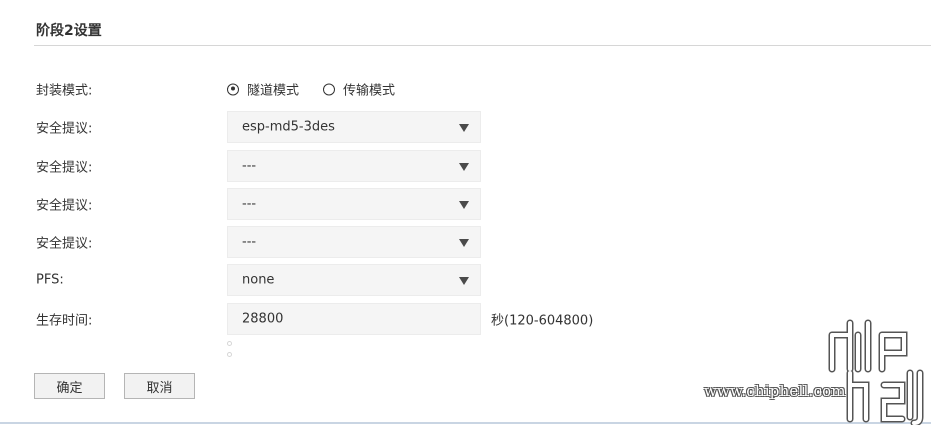  What do you see at coordinates (354, 166) in the screenshot?
I see `proposal-select-2: ---` at bounding box center [354, 166].